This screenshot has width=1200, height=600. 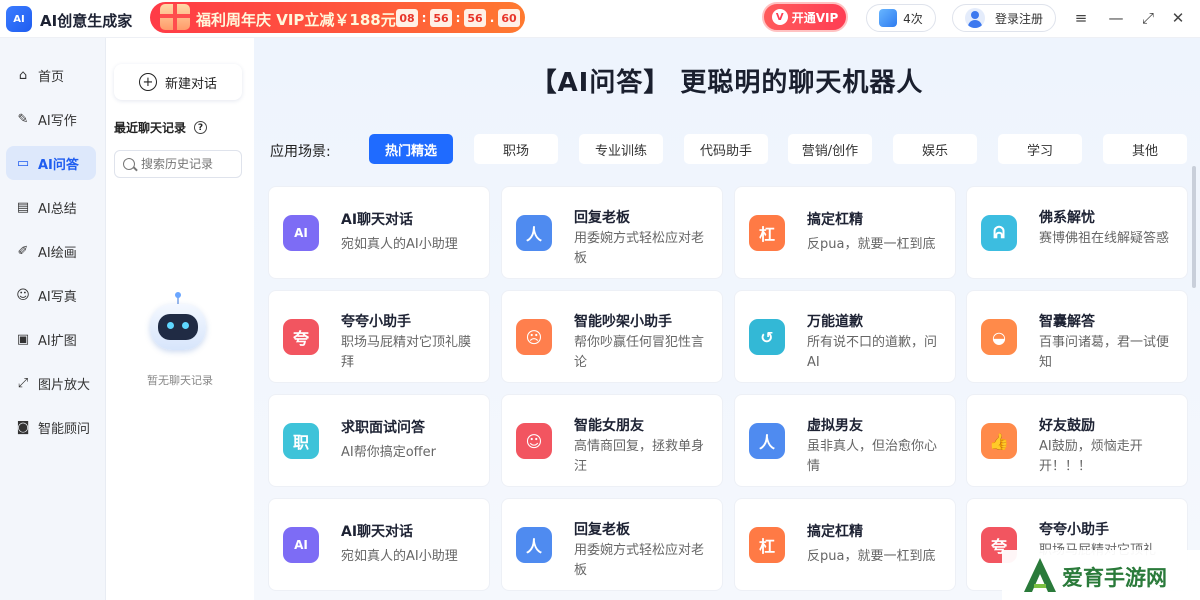 What do you see at coordinates (1116, 18) in the screenshot?
I see `minimize-icon: —` at bounding box center [1116, 18].